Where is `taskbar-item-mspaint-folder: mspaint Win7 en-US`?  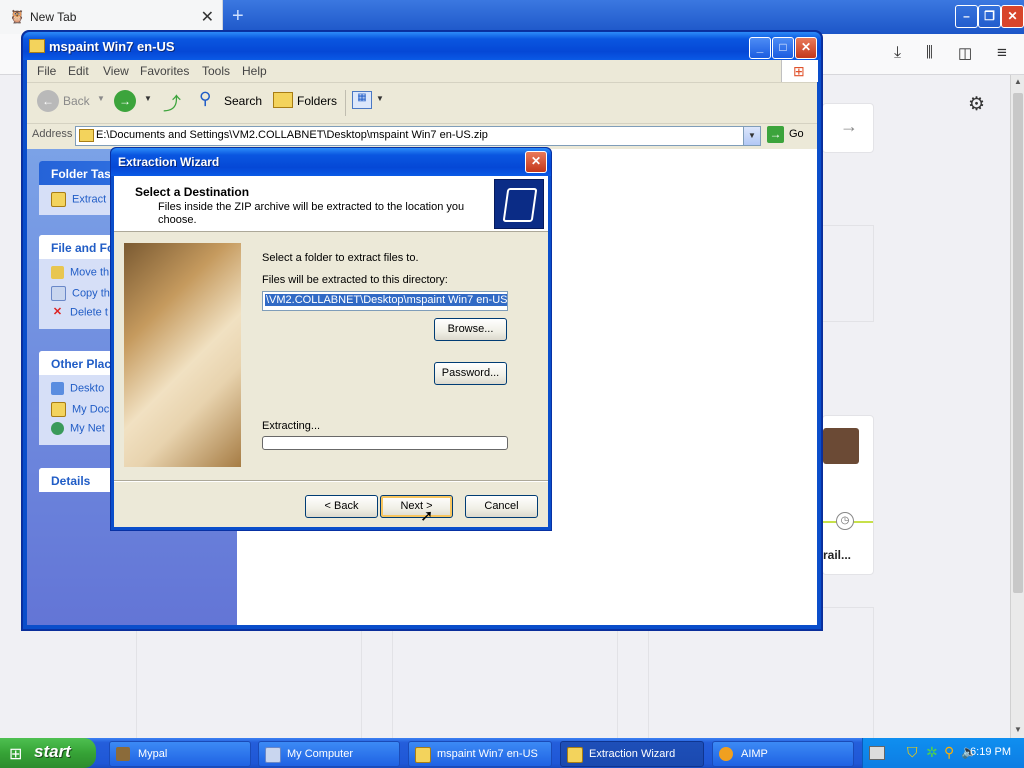
taskbar-item-mspaint-folder: mspaint Win7 en-US is located at coordinates (480, 754).